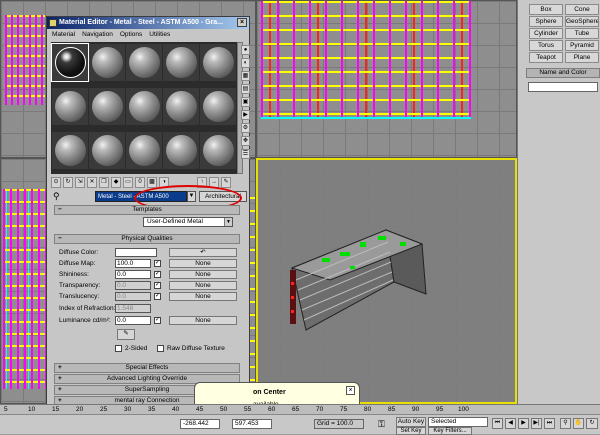  Describe the element at coordinates (582, 21) in the screenshot. I see `geosphere-button: GeoSphere` at that location.